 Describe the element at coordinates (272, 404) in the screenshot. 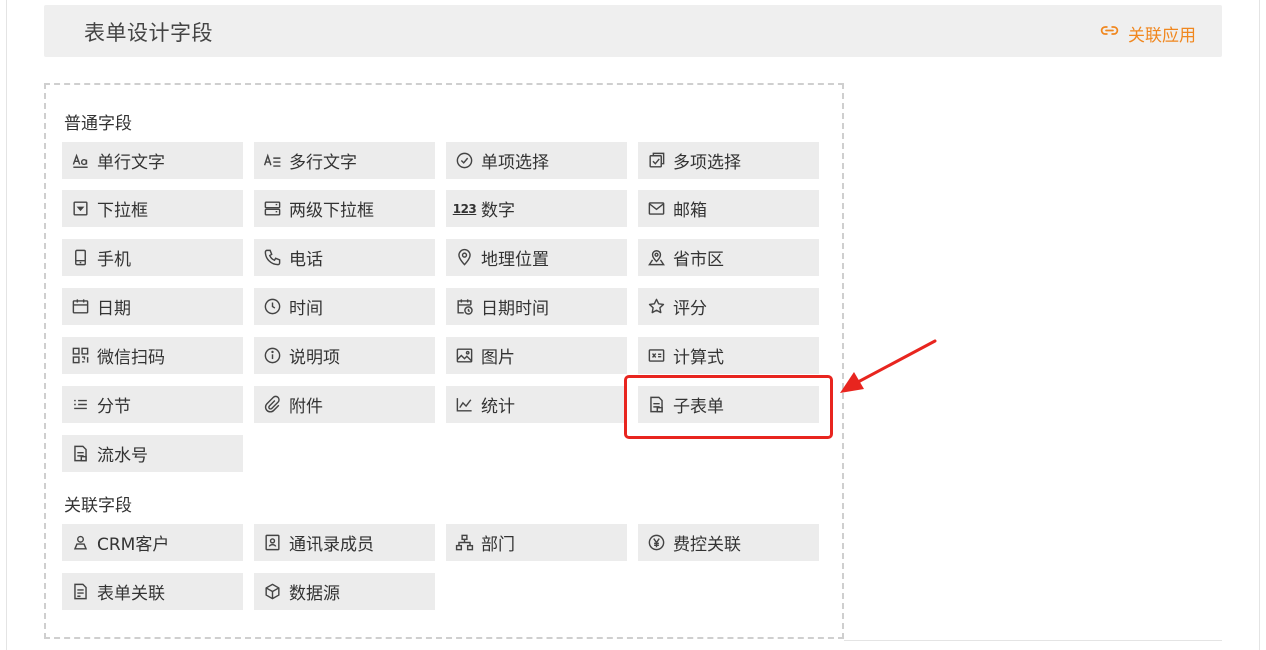

I see `paperclip-icon` at that location.